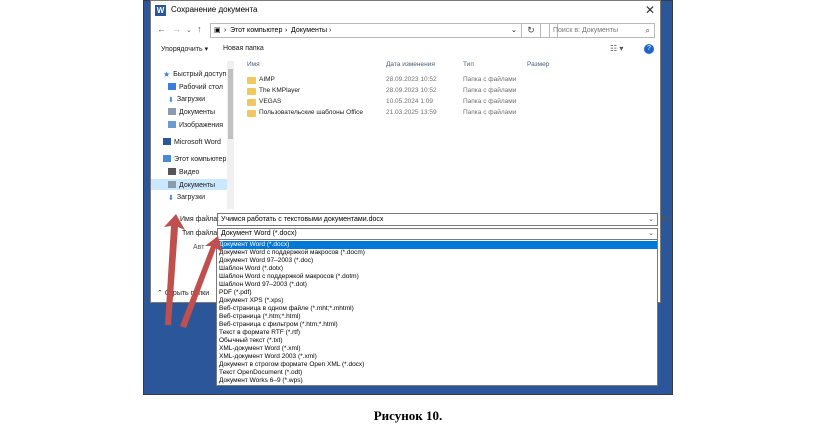 Image resolution: width=816 pixels, height=434 pixels. Describe the element at coordinates (405, 11) in the screenshot. I see `title-bar: W Сохранение документа ✕` at that location.